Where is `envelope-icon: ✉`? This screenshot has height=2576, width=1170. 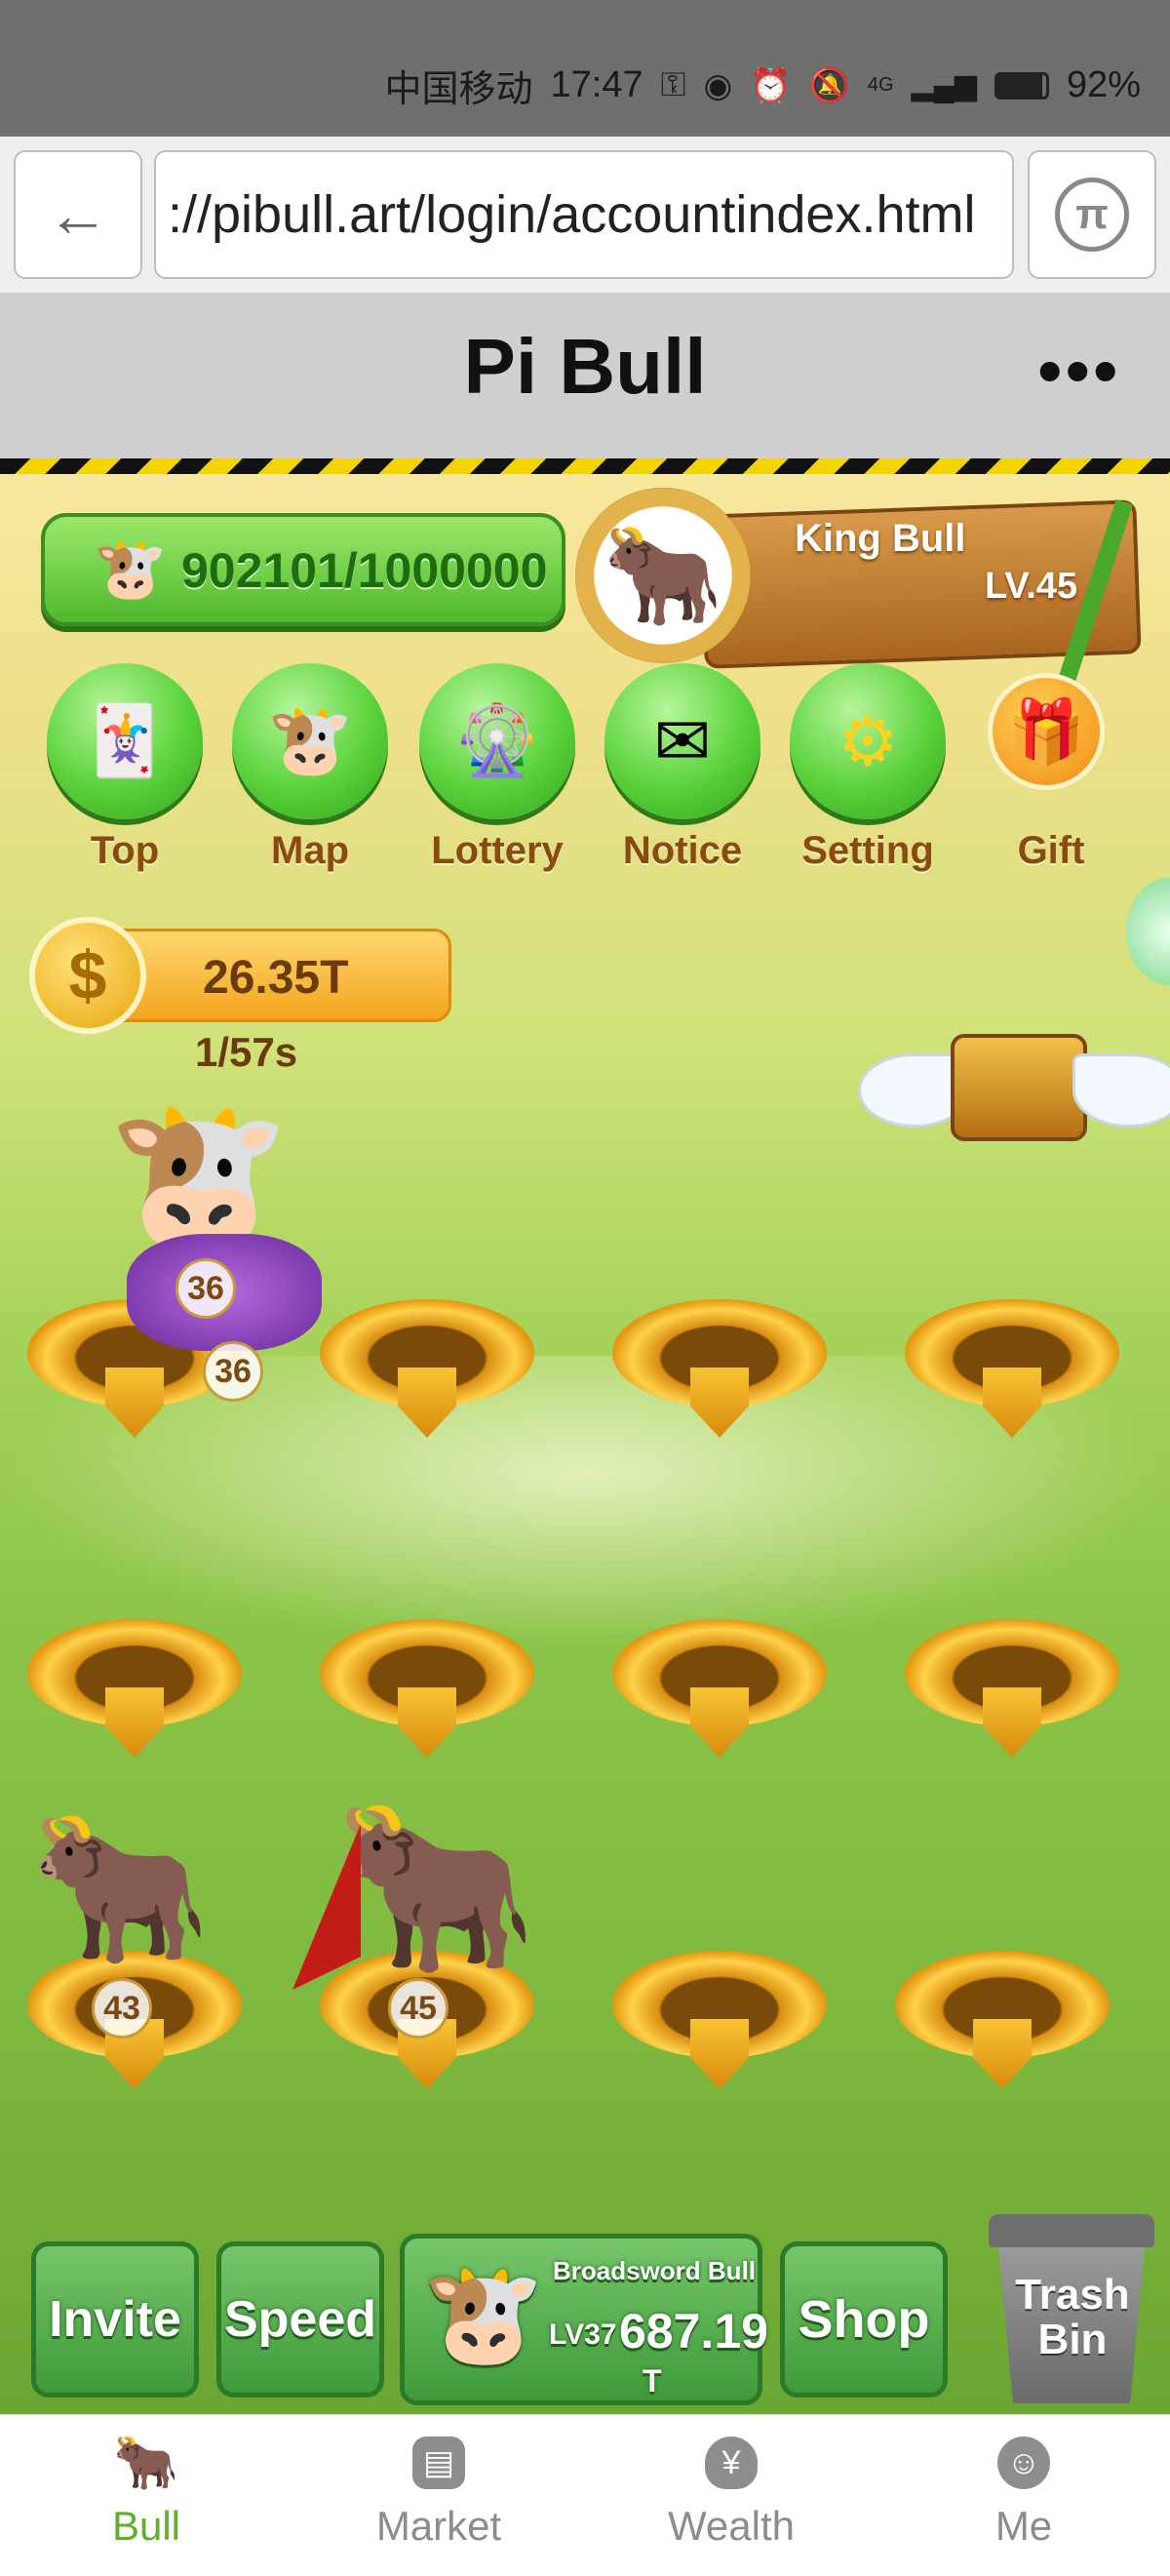 envelope-icon: ✉ is located at coordinates (682, 741).